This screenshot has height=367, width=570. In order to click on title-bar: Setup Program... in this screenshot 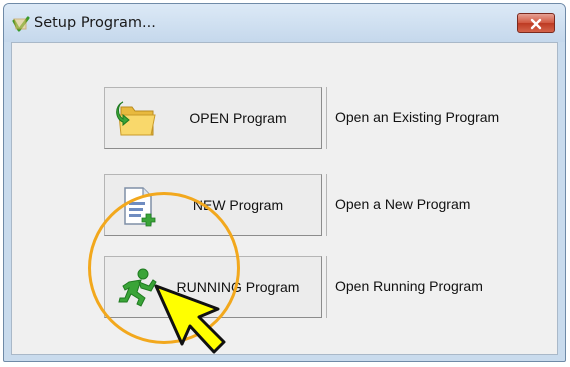, I will do `click(284, 23)`.